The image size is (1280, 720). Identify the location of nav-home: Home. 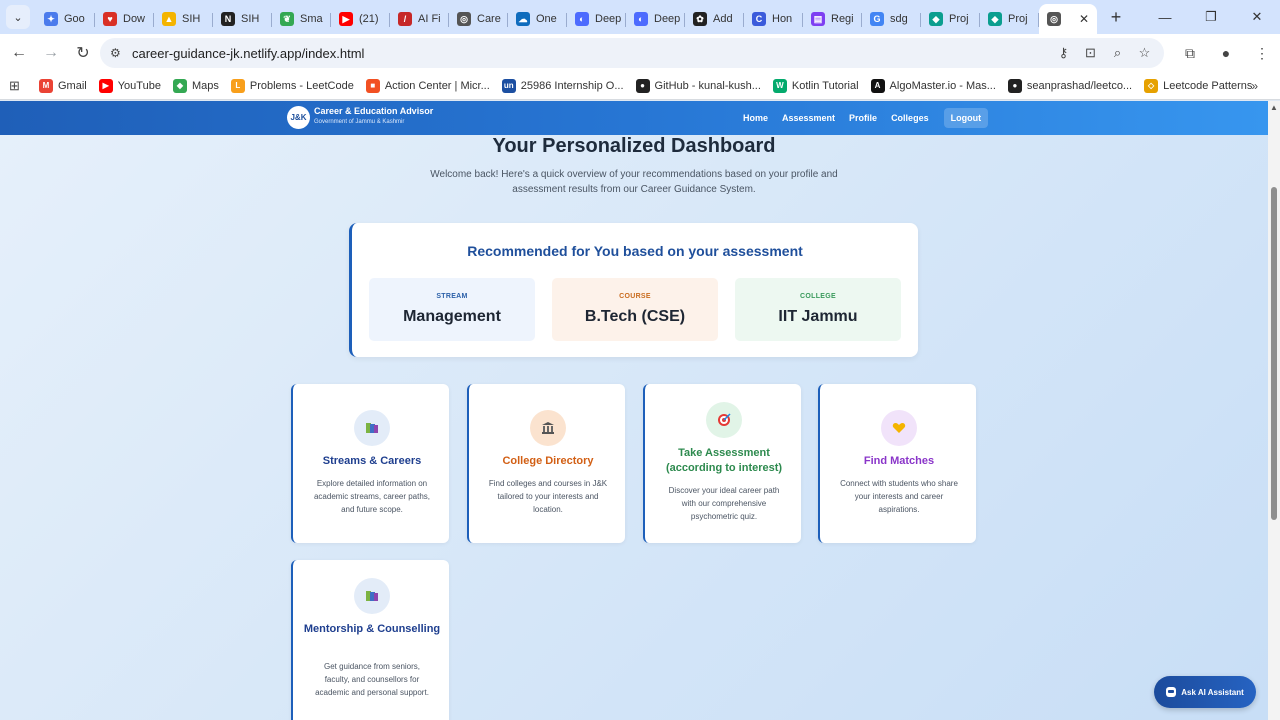
(755, 118).